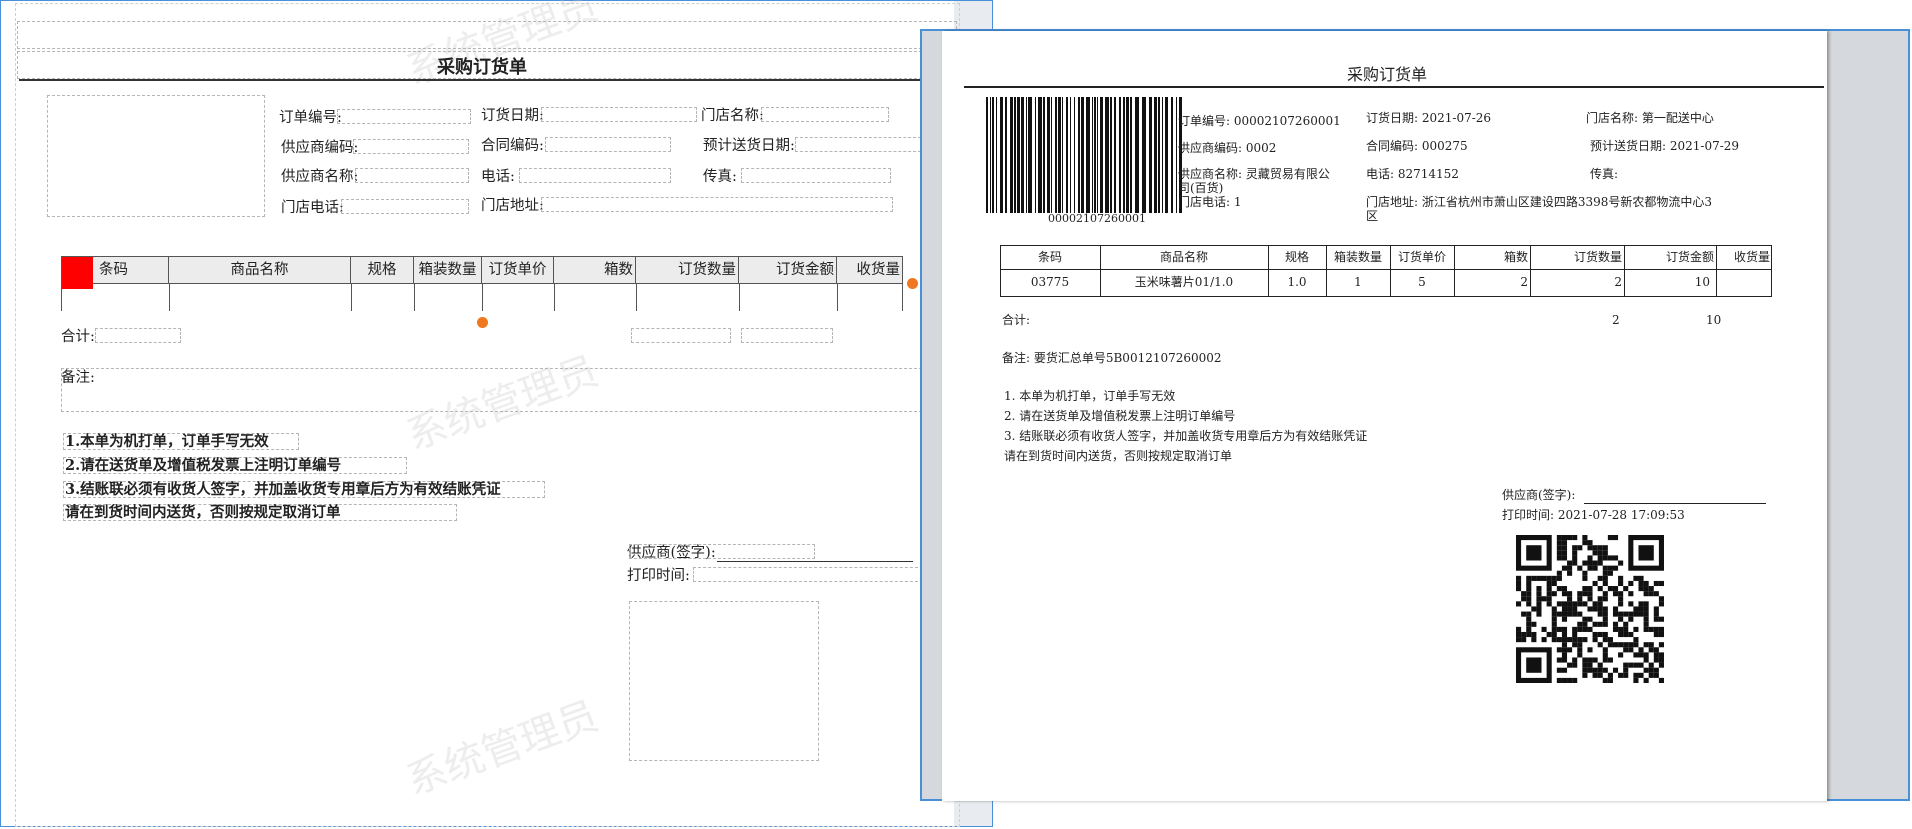 The height and width of the screenshot is (829, 1912). What do you see at coordinates (138, 335) in the screenshot?
I see `total-field` at bounding box center [138, 335].